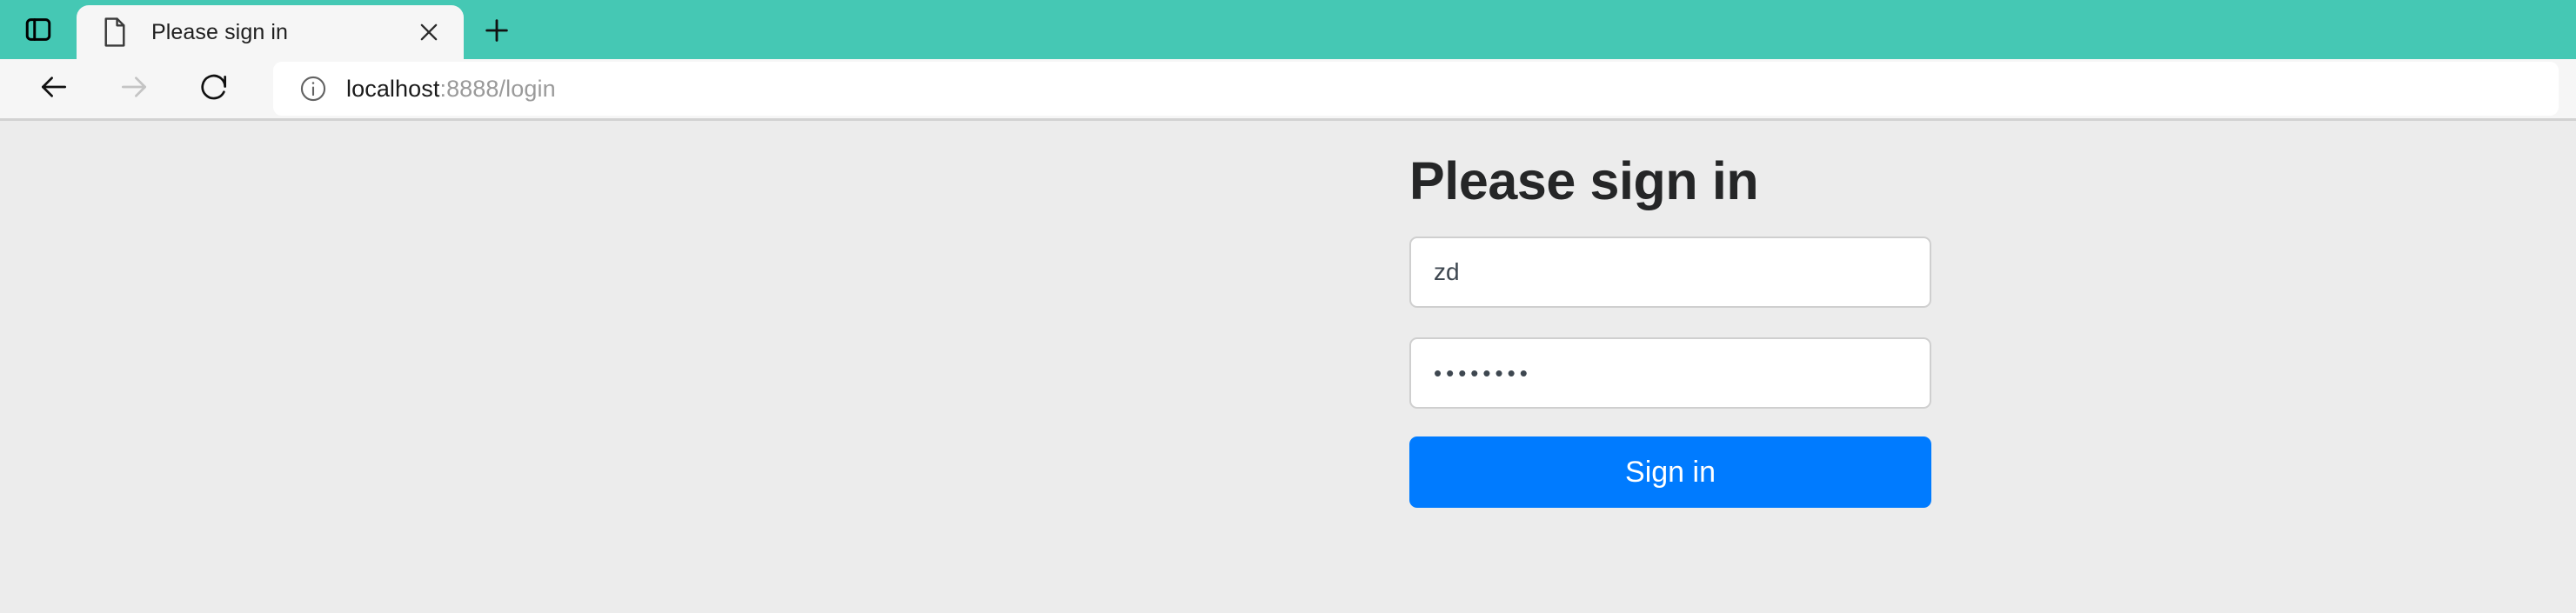 This screenshot has height=613, width=2576. Describe the element at coordinates (1670, 374) in the screenshot. I see `password-input` at that location.